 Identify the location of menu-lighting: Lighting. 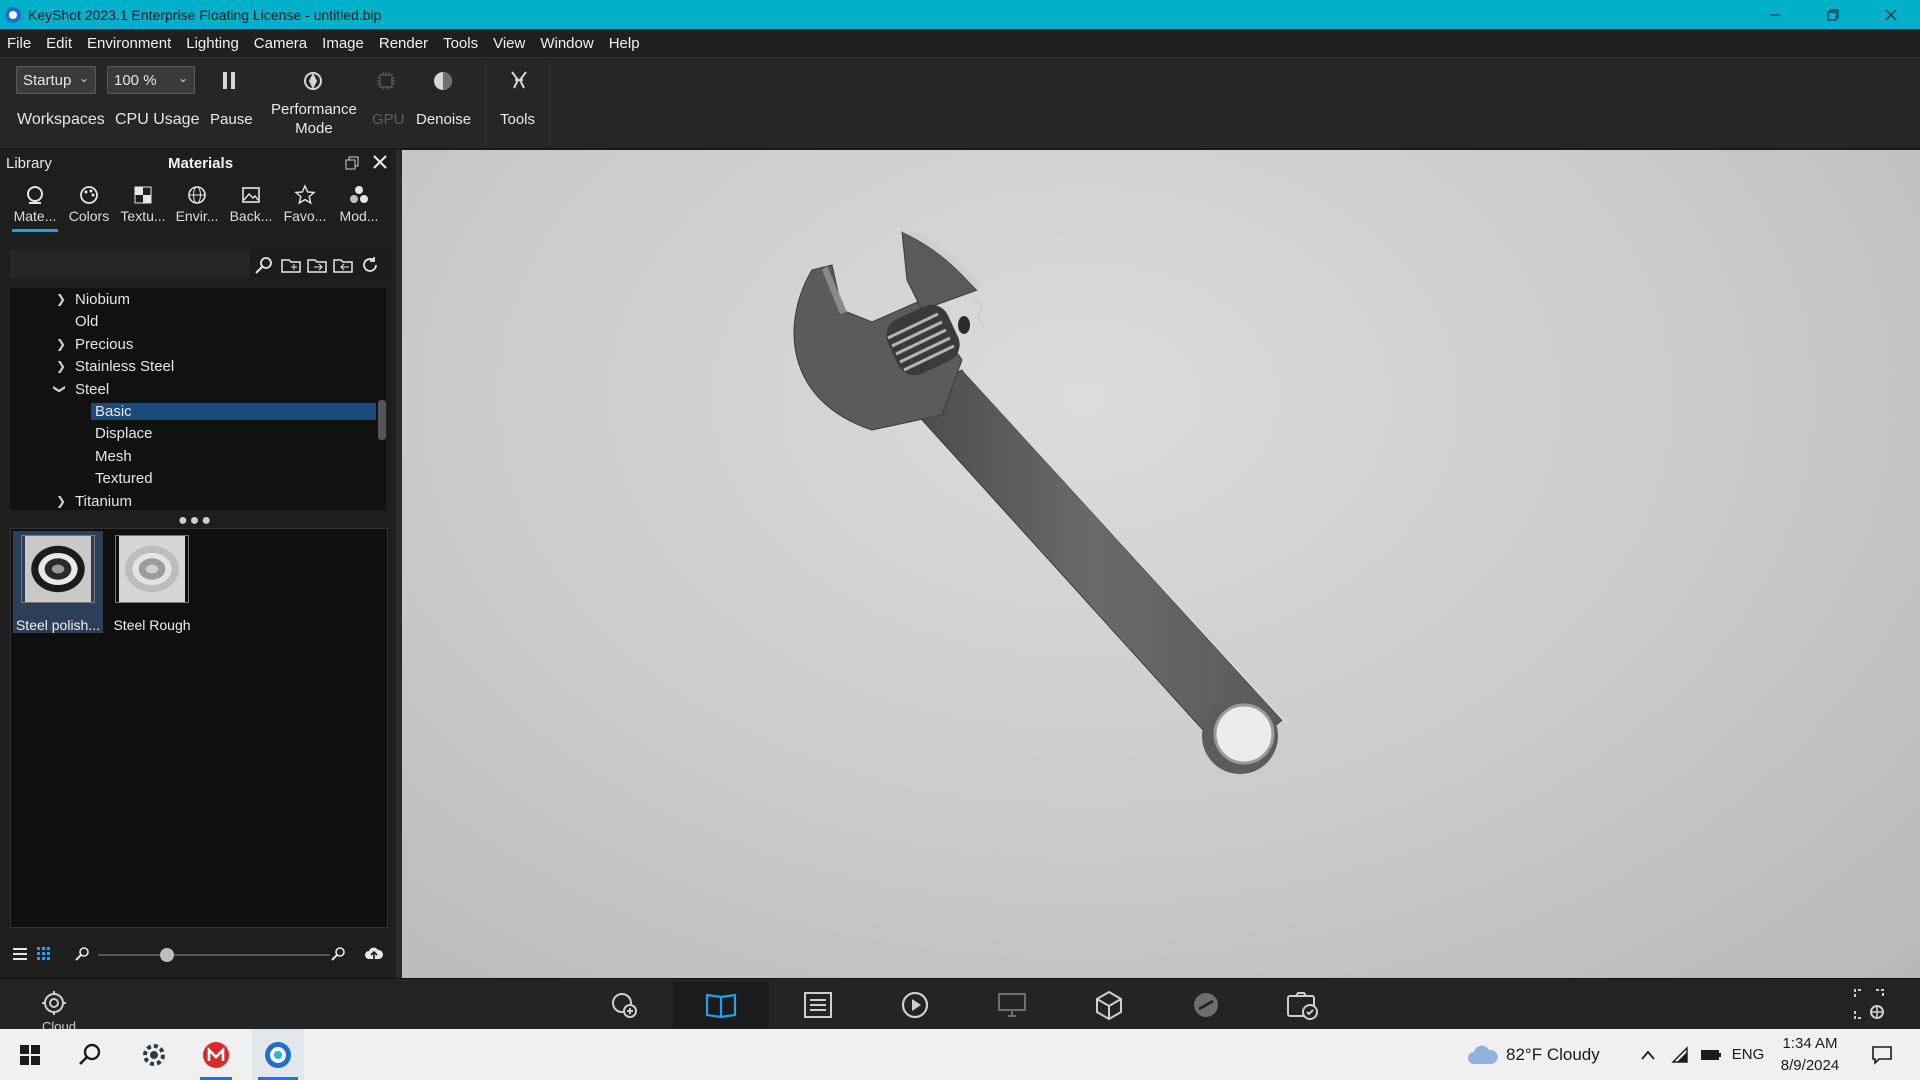
(212, 43).